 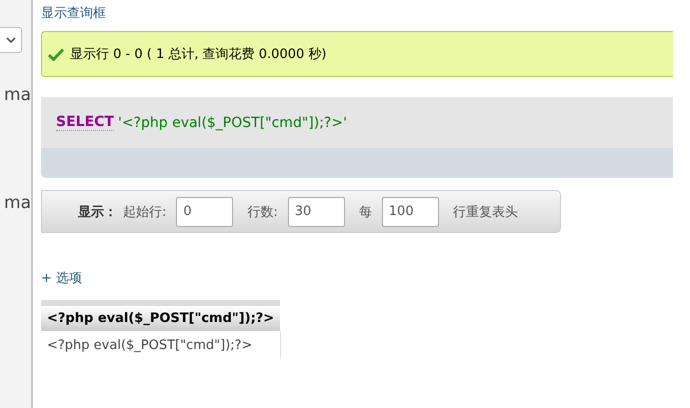 What do you see at coordinates (73, 13) in the screenshot?
I see `show-query-link: 显示查询框` at bounding box center [73, 13].